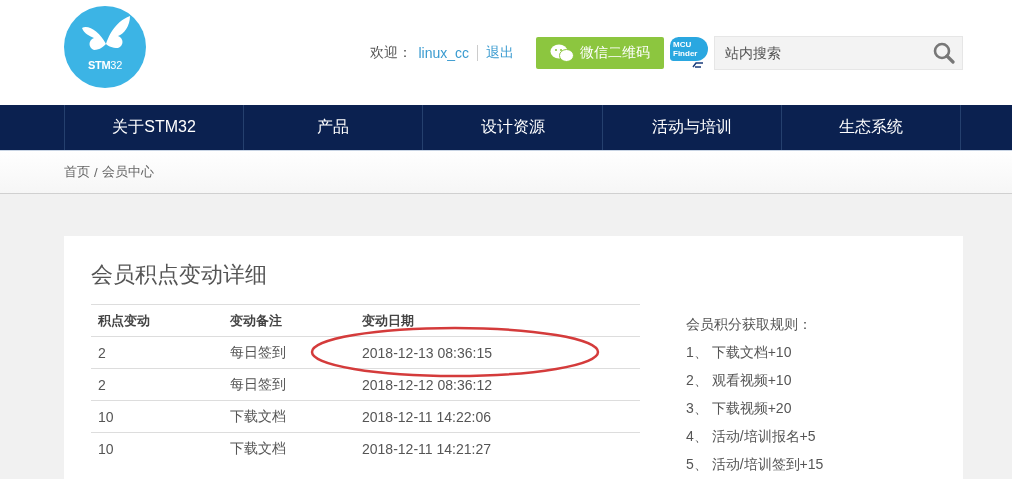 The height and width of the screenshot is (479, 1012). Describe the element at coordinates (333, 127) in the screenshot. I see `nav-tab: 产品` at that location.